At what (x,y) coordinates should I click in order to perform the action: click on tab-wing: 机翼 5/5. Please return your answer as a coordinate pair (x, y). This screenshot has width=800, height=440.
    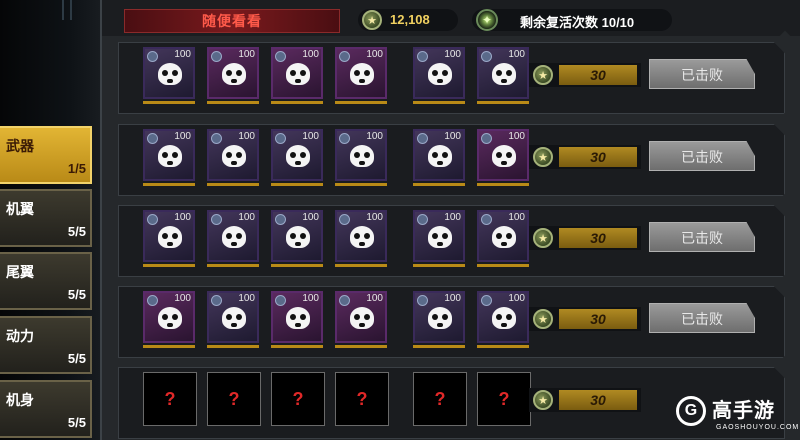
    Looking at the image, I should click on (46, 218).